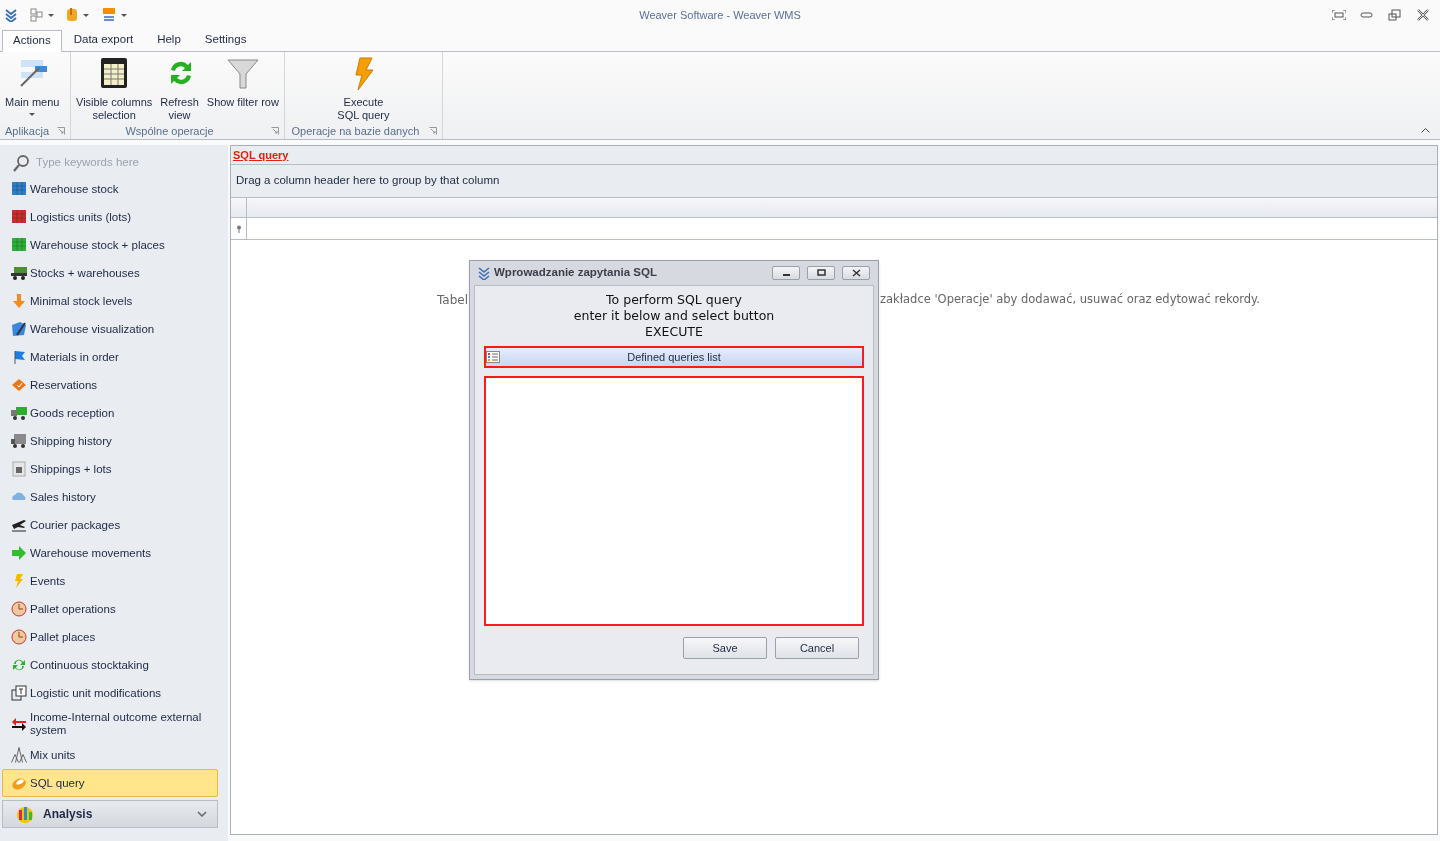  What do you see at coordinates (110, 301) in the screenshot?
I see `nav-item: Minimal stock levels` at bounding box center [110, 301].